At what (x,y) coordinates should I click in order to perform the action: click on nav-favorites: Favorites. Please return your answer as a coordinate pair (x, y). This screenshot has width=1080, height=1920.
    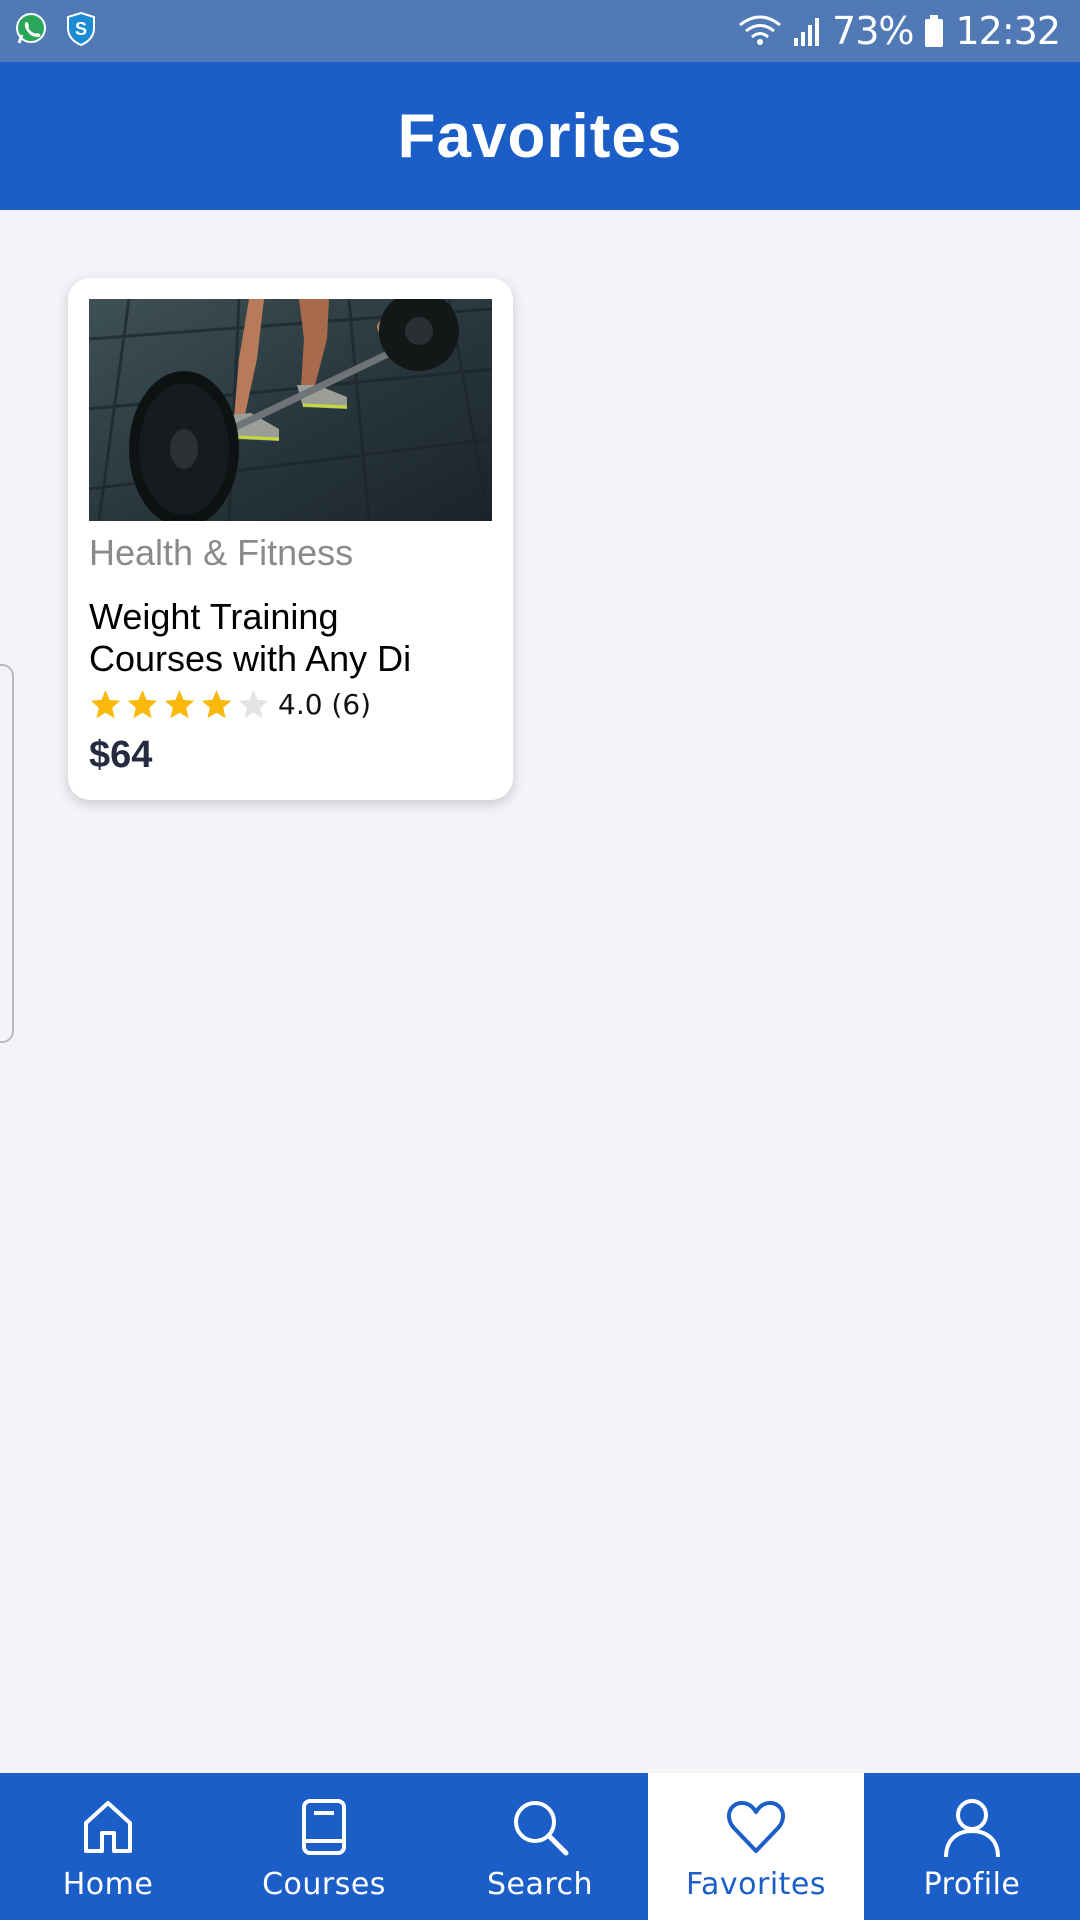
    Looking at the image, I should click on (756, 1846).